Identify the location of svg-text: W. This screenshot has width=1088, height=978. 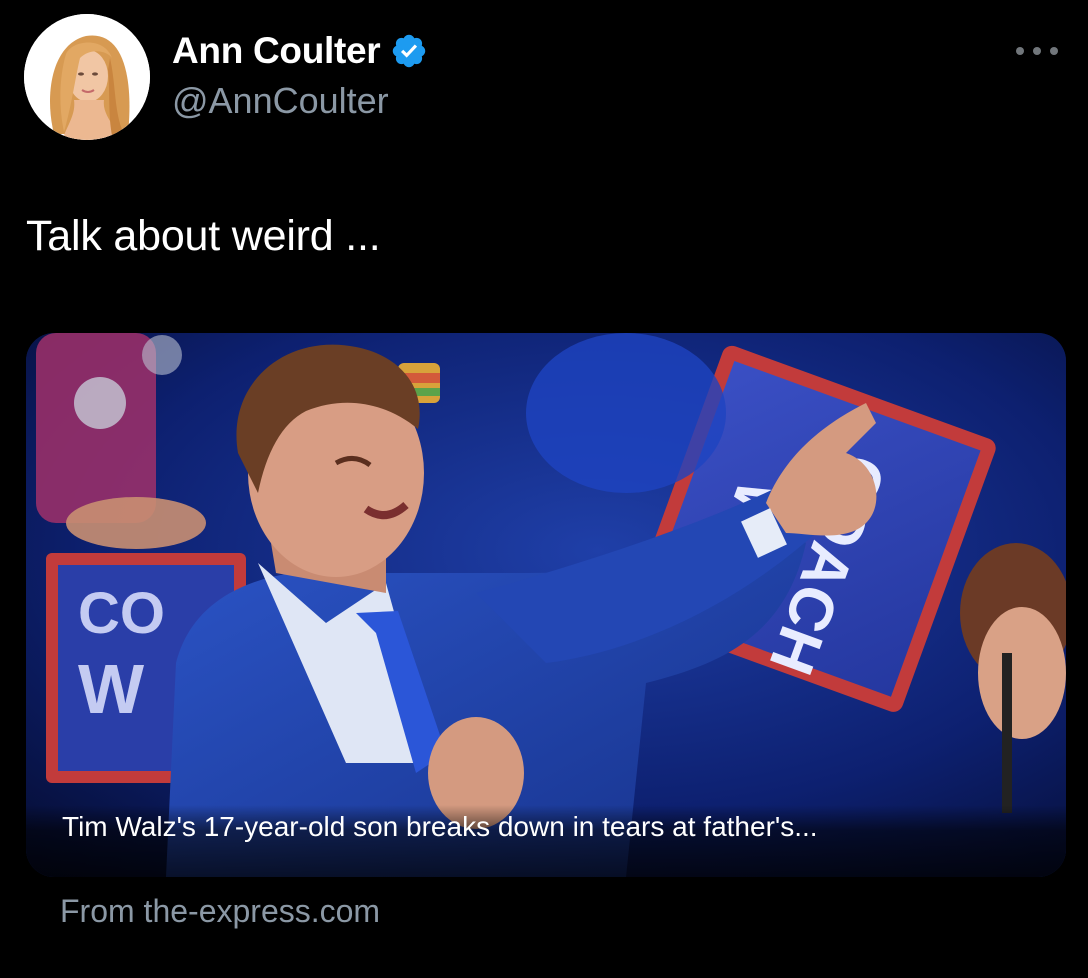
(111, 689).